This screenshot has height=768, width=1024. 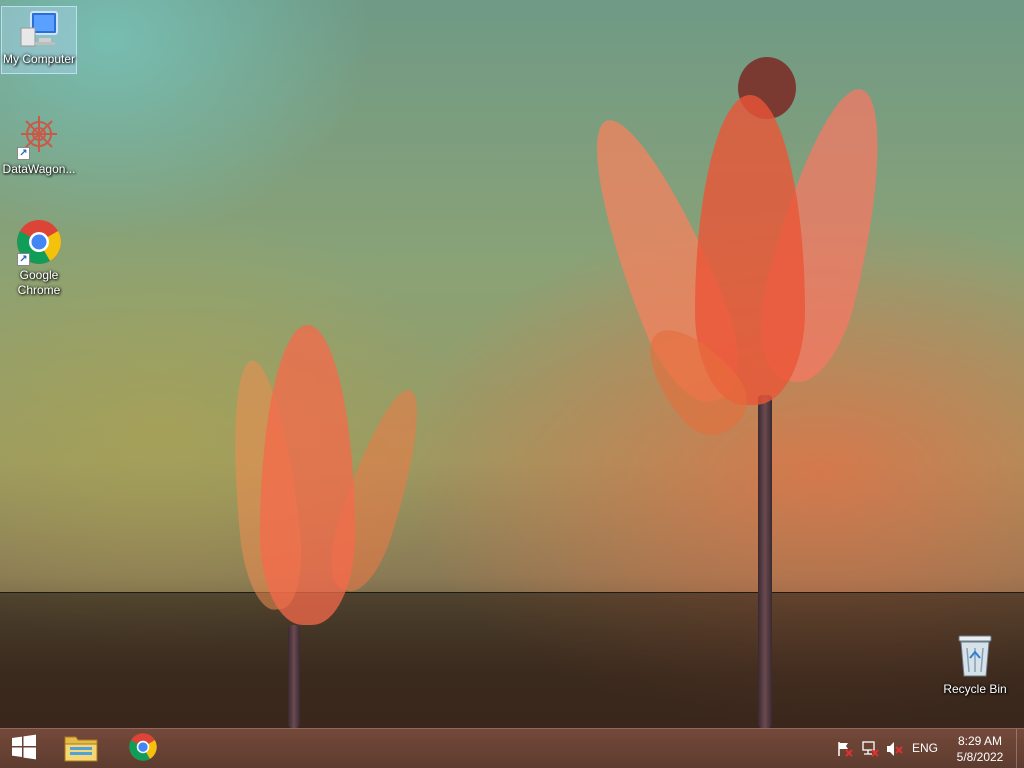 What do you see at coordinates (39, 136) in the screenshot?
I see `datawagon-app-icon: ↗` at bounding box center [39, 136].